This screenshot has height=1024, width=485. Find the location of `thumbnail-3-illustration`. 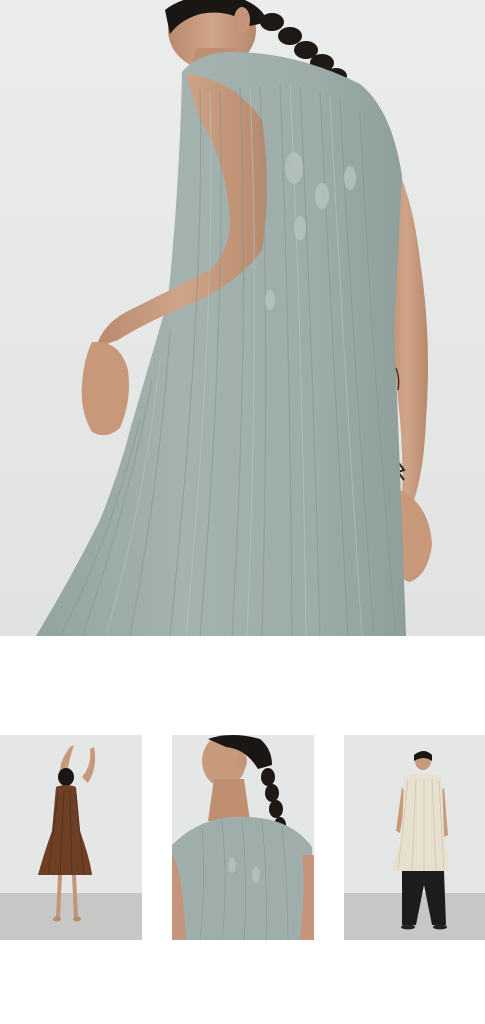

thumbnail-3-illustration is located at coordinates (414, 837).